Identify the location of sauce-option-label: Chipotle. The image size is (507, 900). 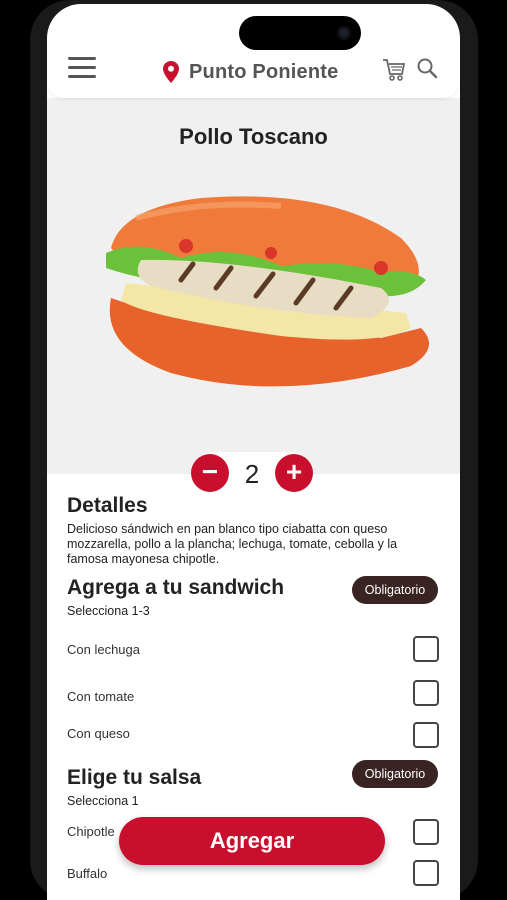
(91, 831).